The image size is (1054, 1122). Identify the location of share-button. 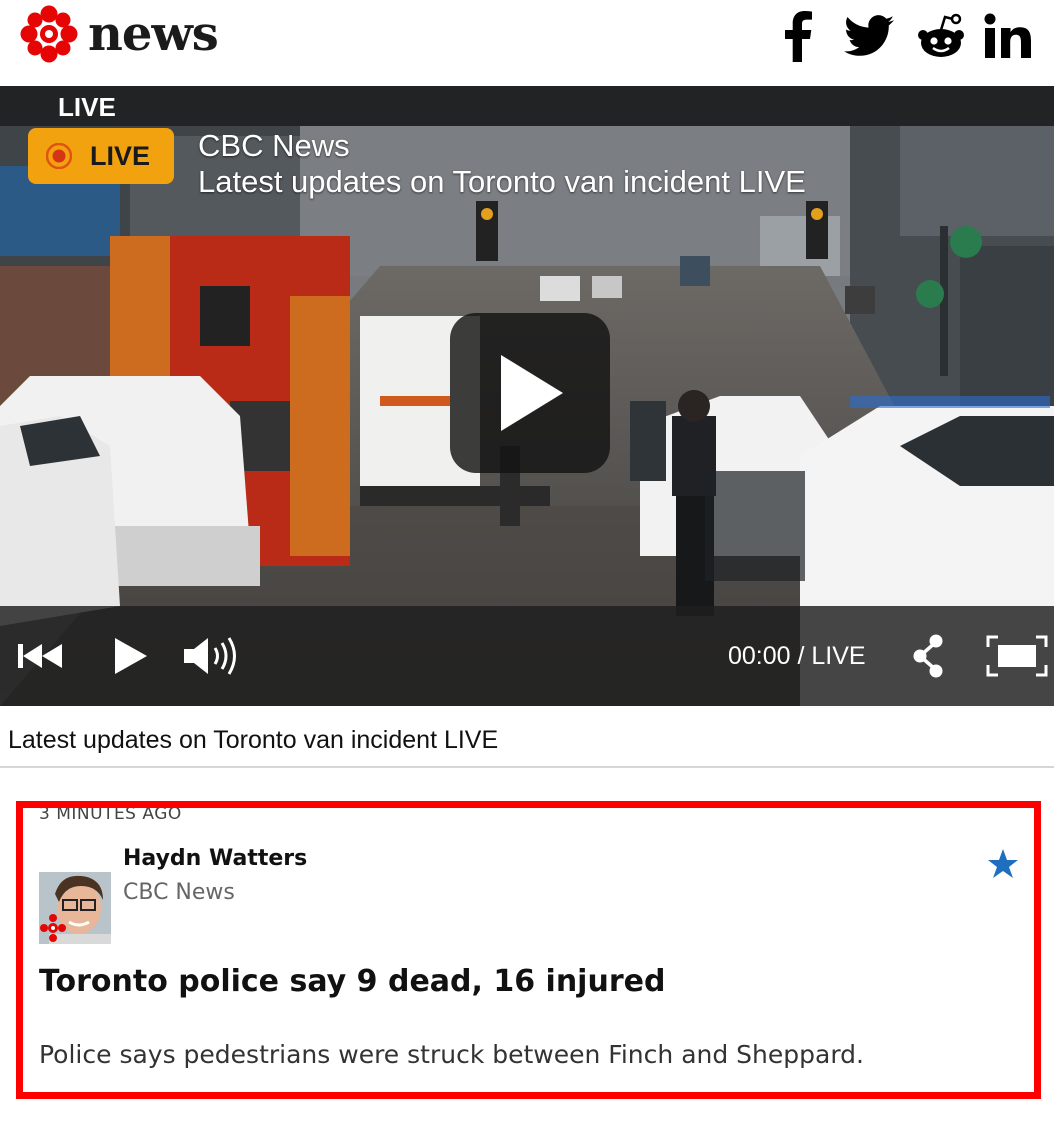
(928, 658).